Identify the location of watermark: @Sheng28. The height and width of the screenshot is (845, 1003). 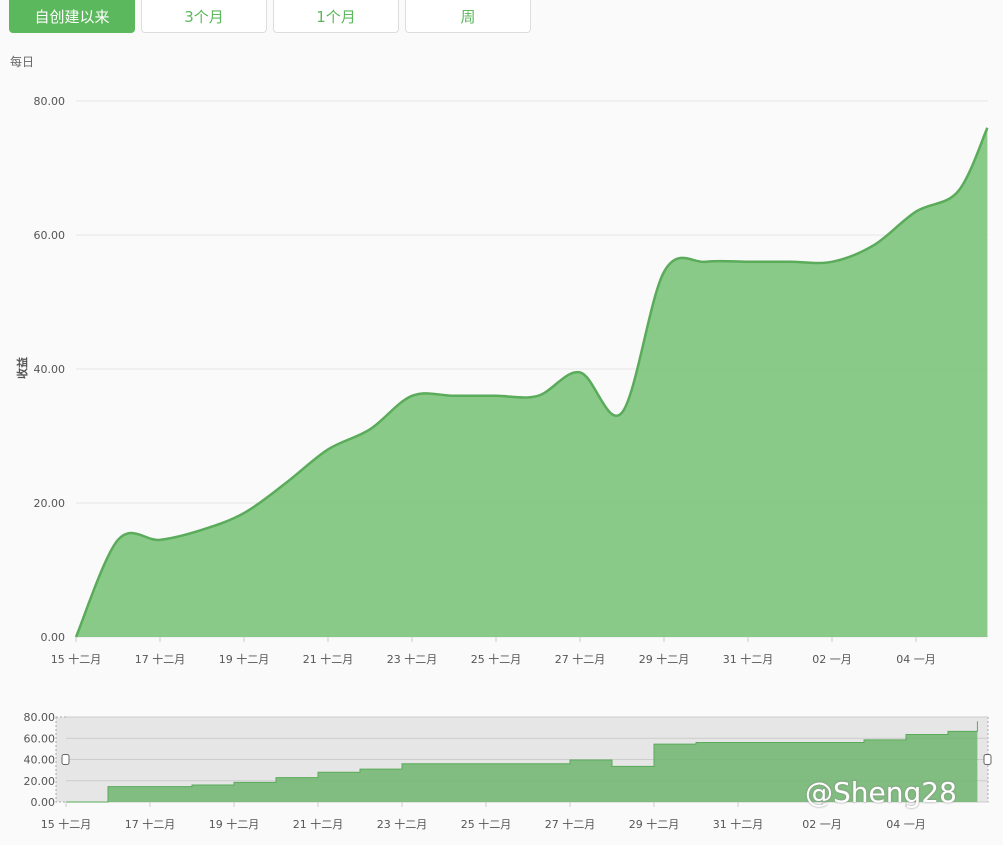
(881, 792).